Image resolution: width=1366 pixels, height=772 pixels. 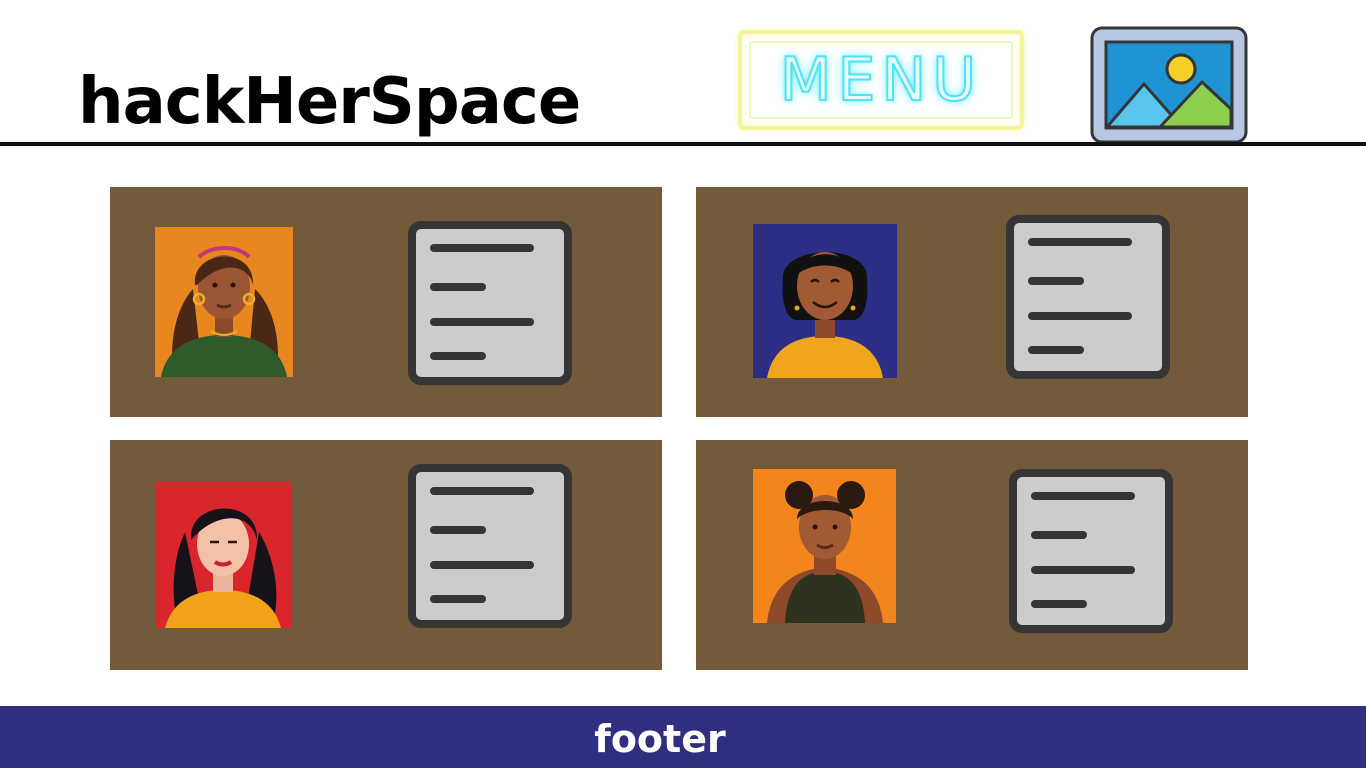 I want to click on menu-button: MENU, so click(x=881, y=80).